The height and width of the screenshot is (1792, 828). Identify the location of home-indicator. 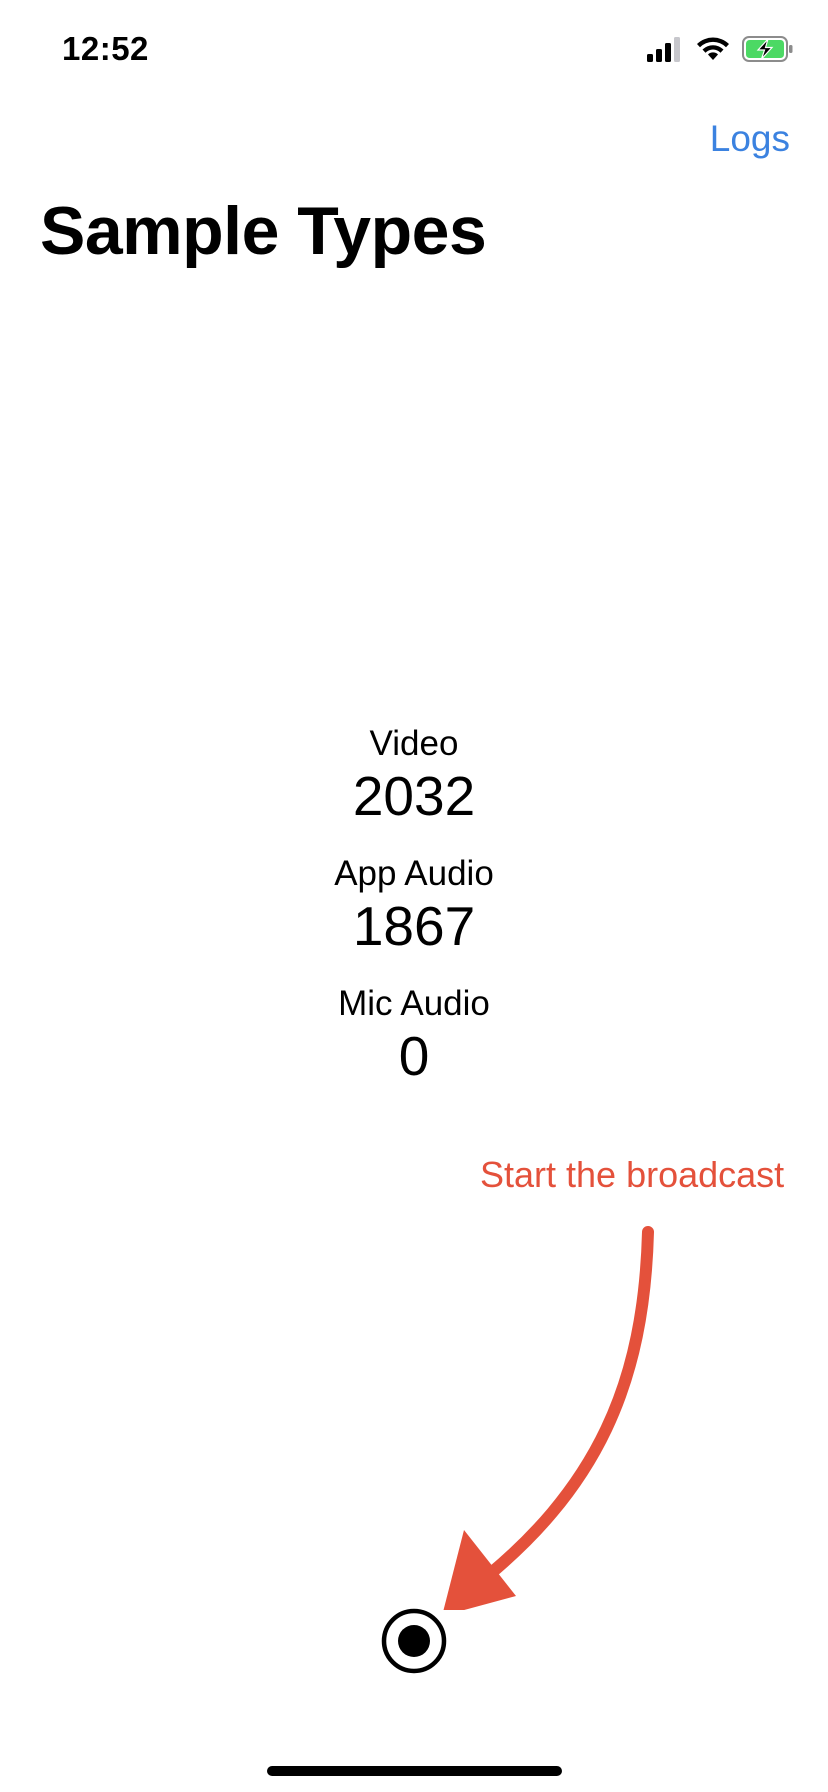
(414, 1771).